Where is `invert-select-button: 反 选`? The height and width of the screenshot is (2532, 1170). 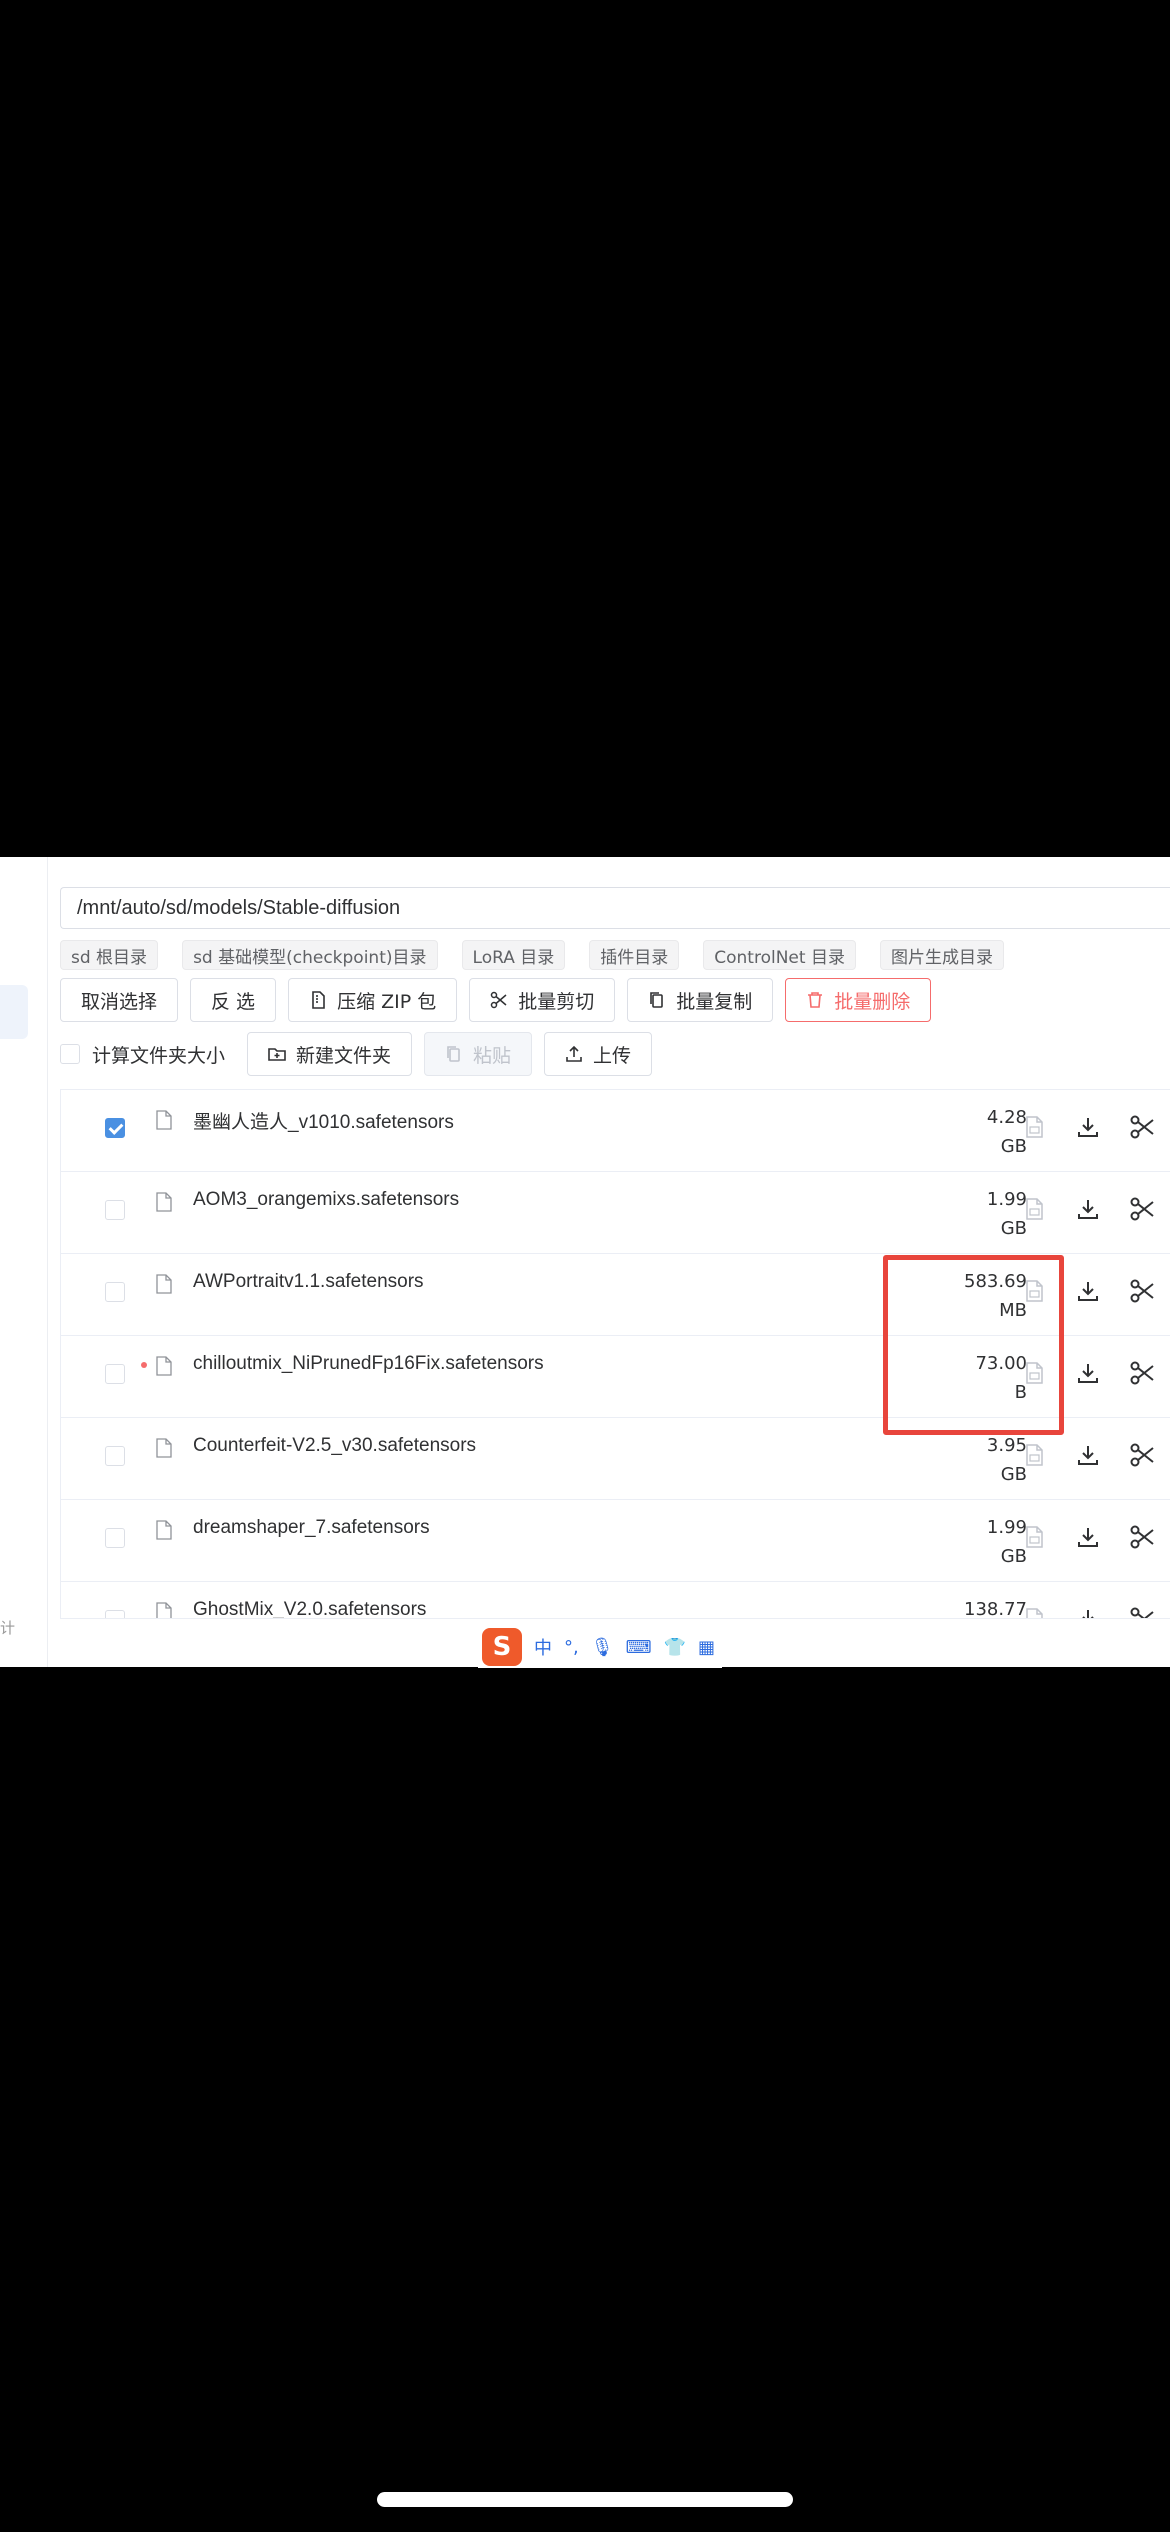
invert-select-button: 反 选 is located at coordinates (233, 1000).